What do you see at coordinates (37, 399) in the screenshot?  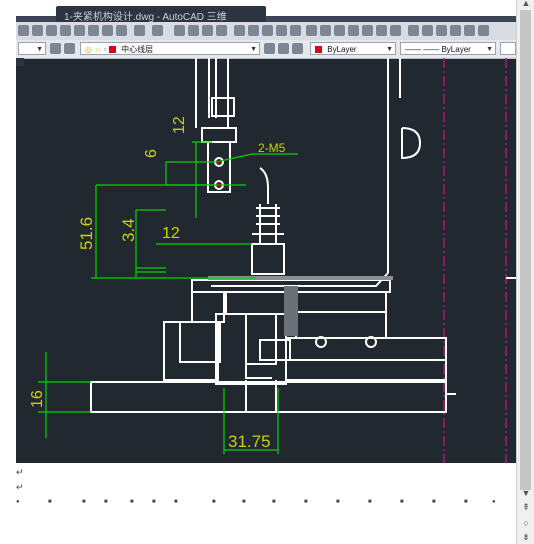 I see `dim-16: 16` at bounding box center [37, 399].